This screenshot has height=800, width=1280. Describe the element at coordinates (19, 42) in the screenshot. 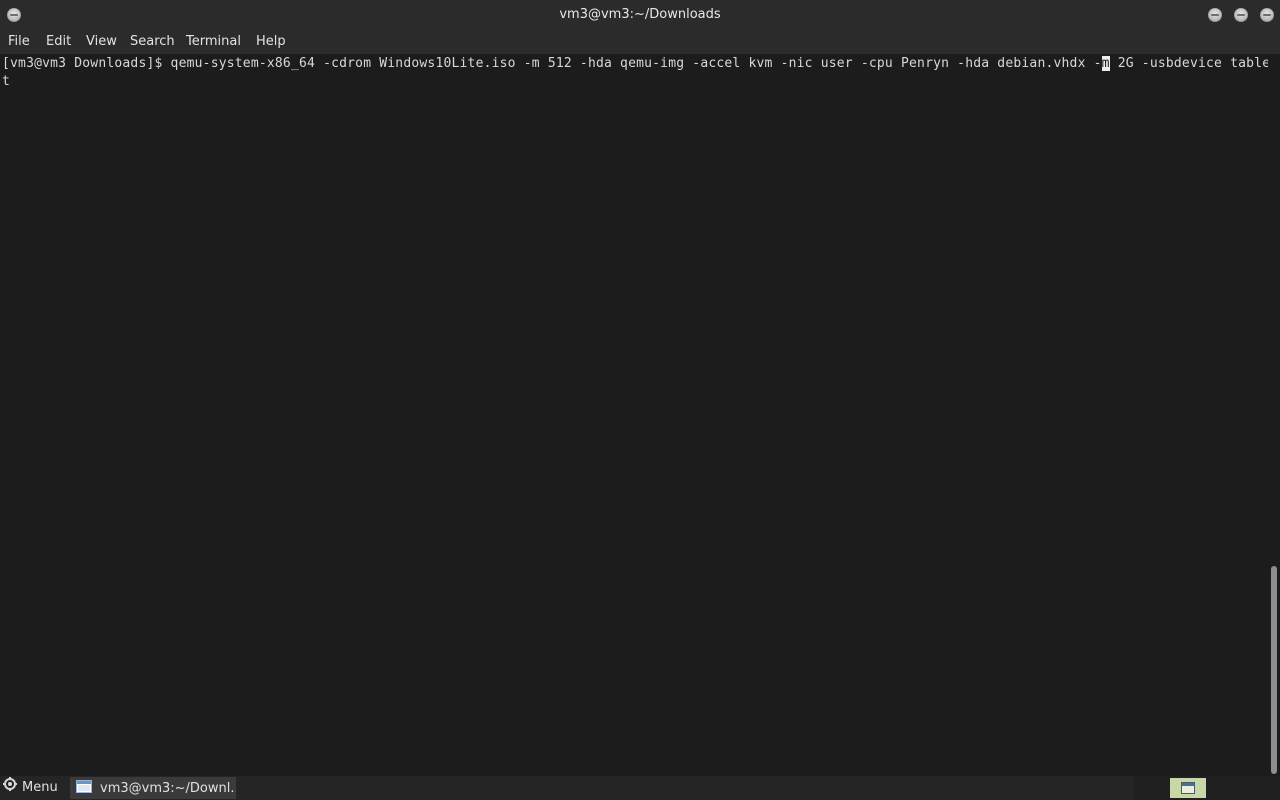

I see `menu-file: File` at that location.